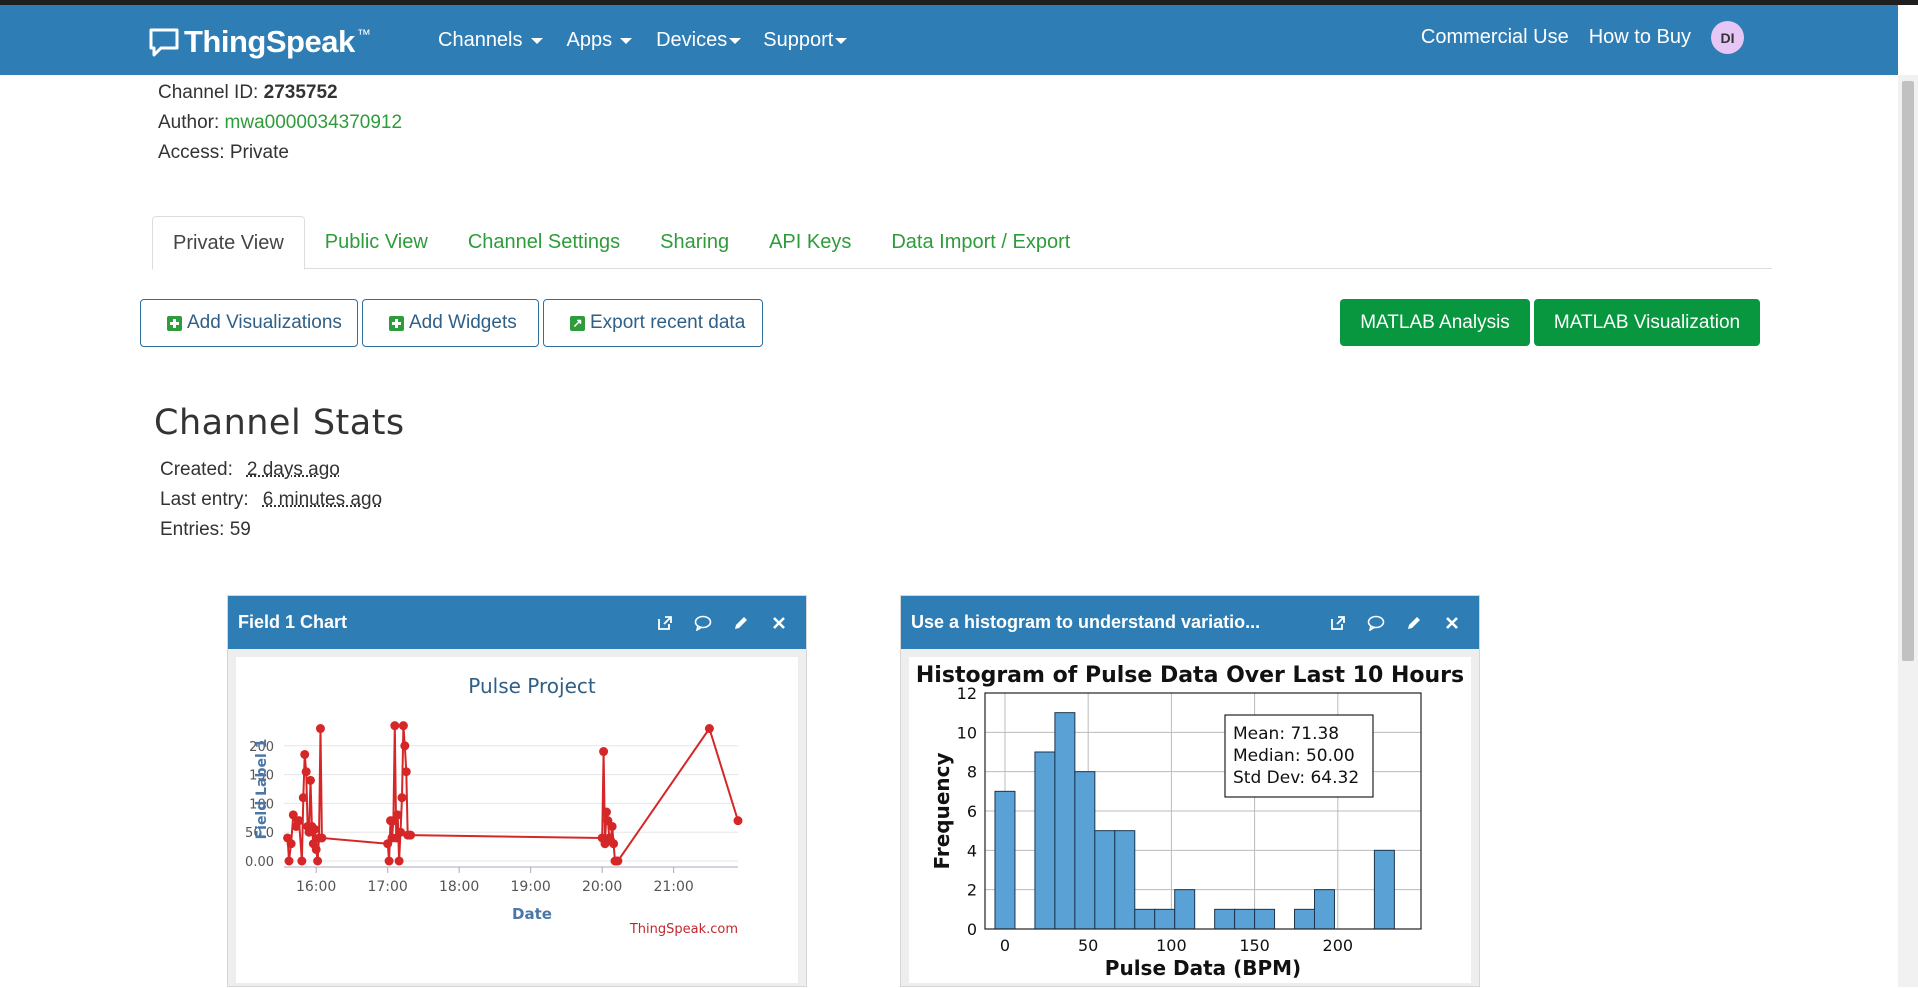  I want to click on user-avatar: DI, so click(1727, 37).